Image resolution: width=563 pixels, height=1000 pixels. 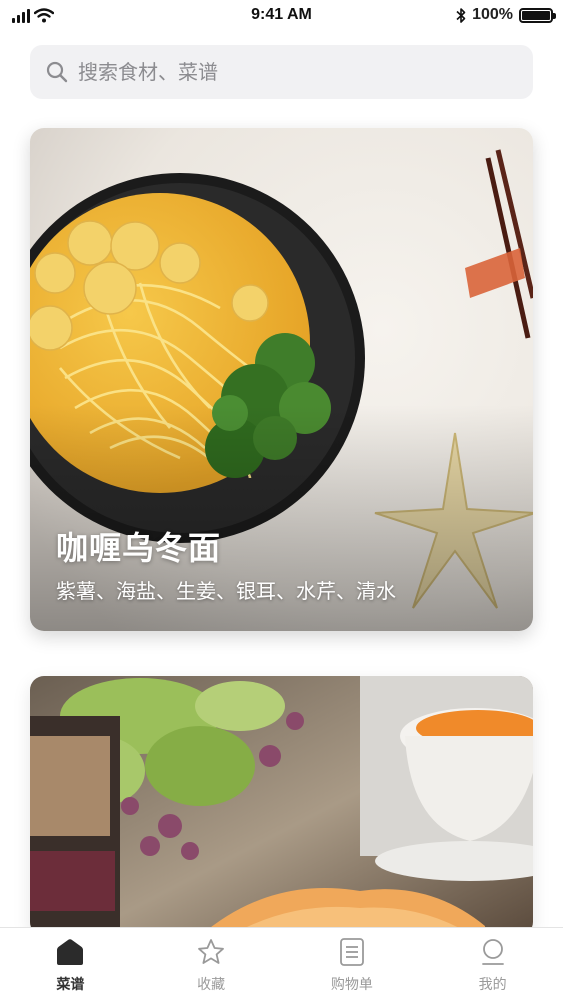 What do you see at coordinates (139, 548) in the screenshot?
I see `recipe-title: 咖喱乌冬面` at bounding box center [139, 548].